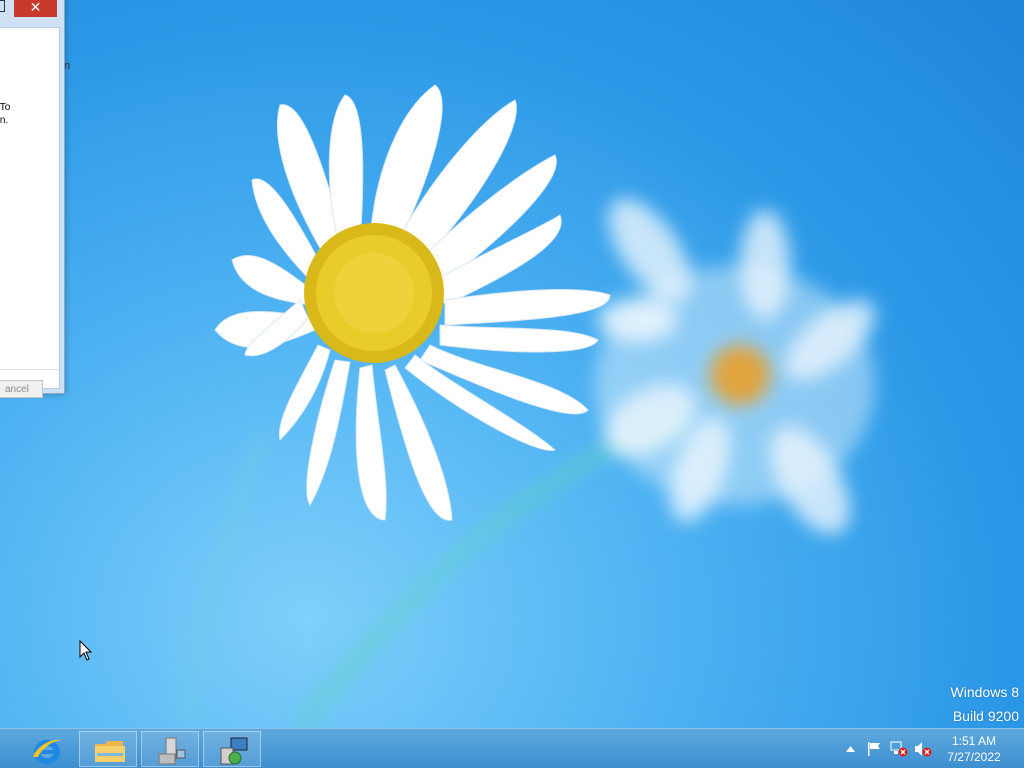  What do you see at coordinates (985, 716) in the screenshot?
I see `watermark-build: Build 9200` at bounding box center [985, 716].